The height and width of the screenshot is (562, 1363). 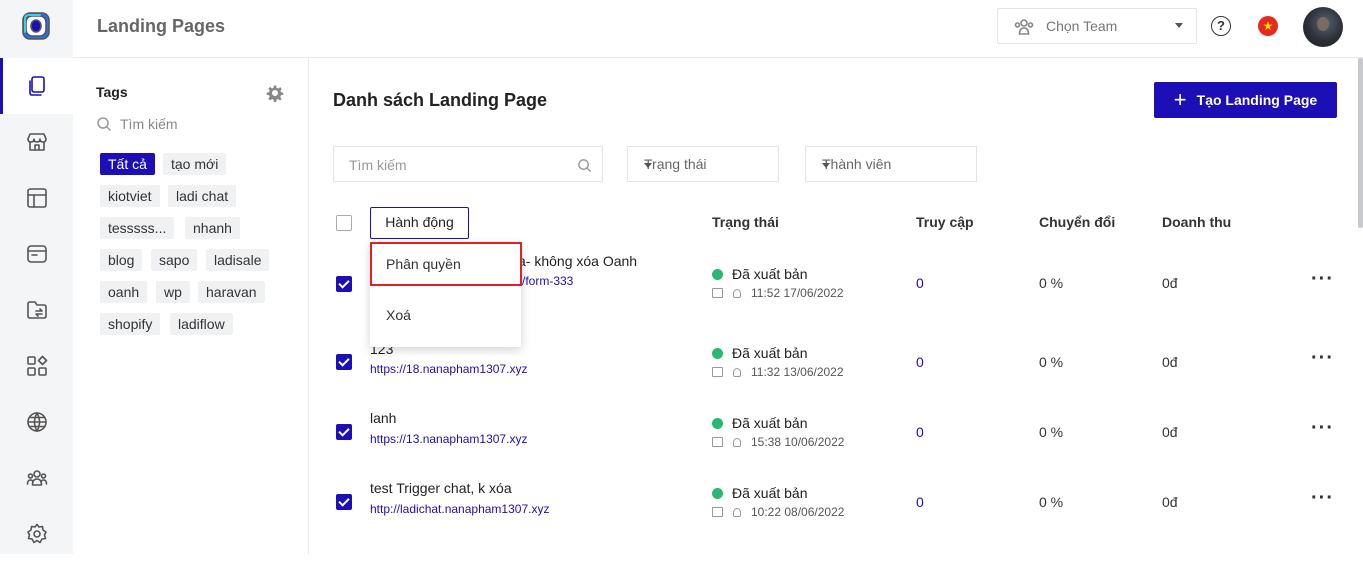 What do you see at coordinates (36, 478) in the screenshot?
I see `rail-item-team` at bounding box center [36, 478].